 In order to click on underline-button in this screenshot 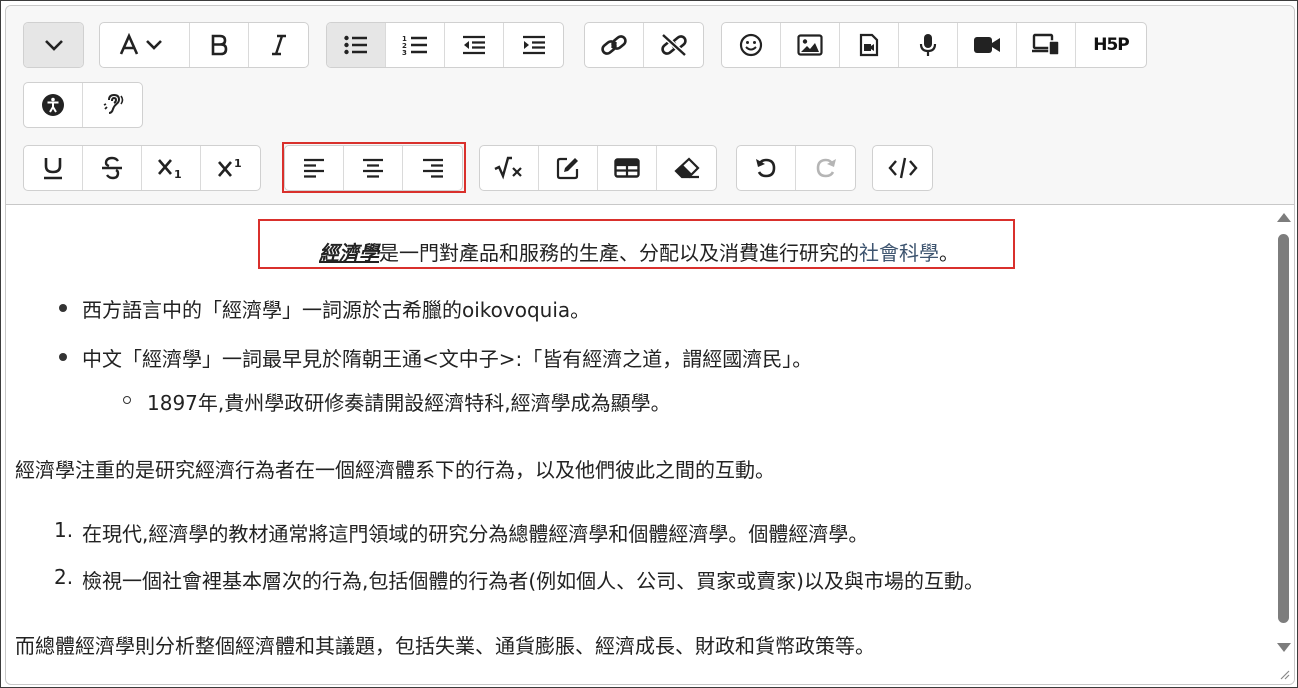, I will do `click(53, 168)`.